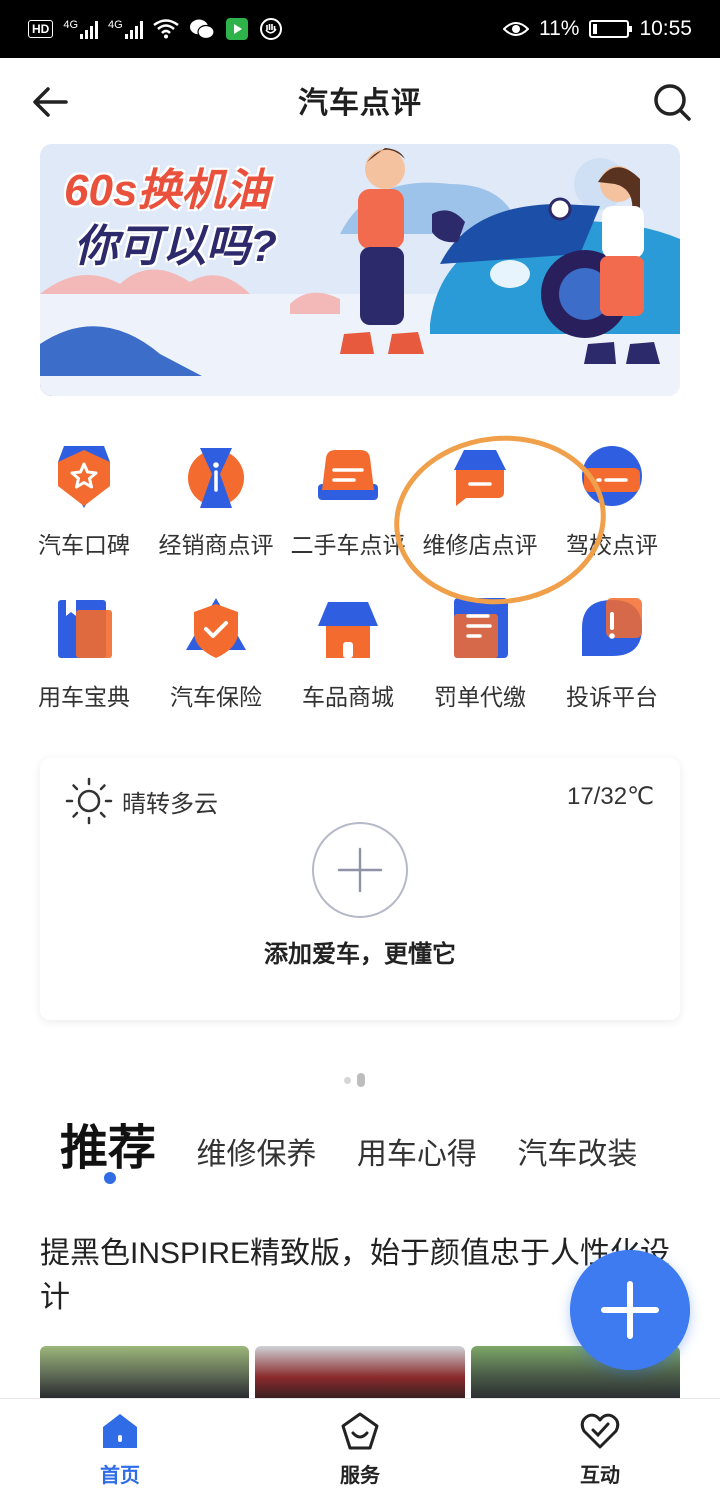  What do you see at coordinates (216, 628) in the screenshot?
I see `shield-check-icon` at bounding box center [216, 628].